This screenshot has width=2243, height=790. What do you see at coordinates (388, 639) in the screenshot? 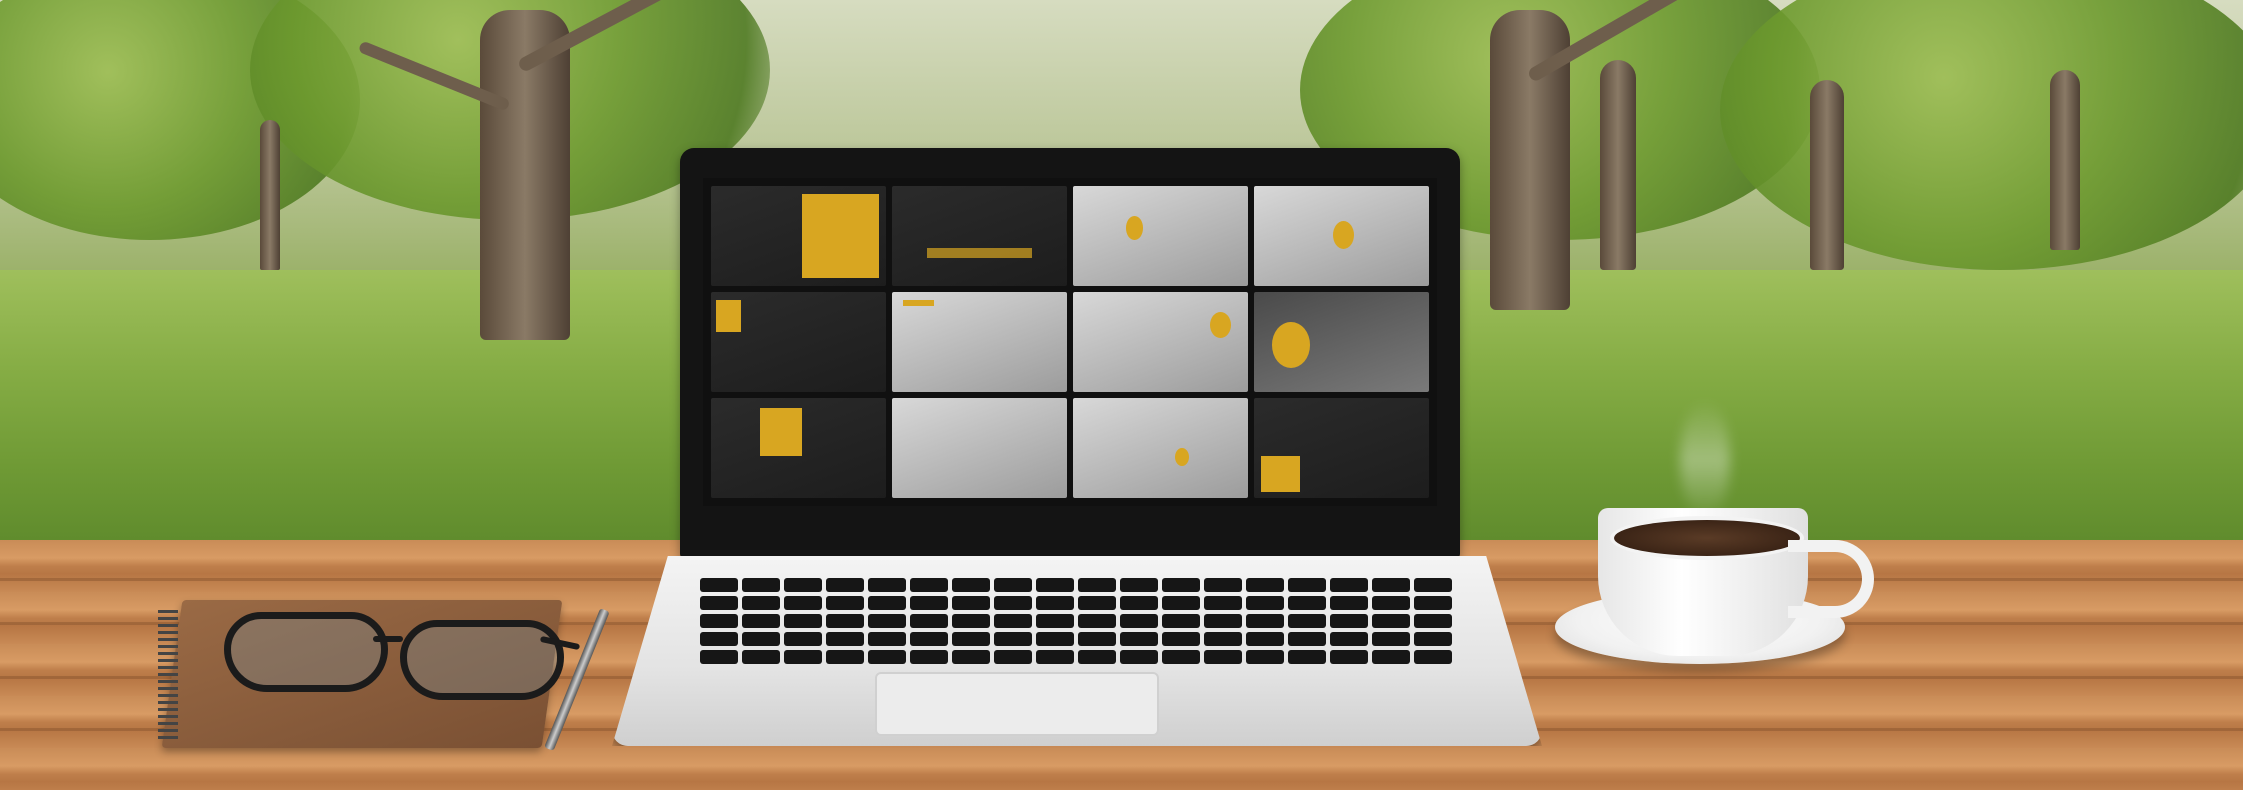
I see `glasses-bridge` at bounding box center [388, 639].